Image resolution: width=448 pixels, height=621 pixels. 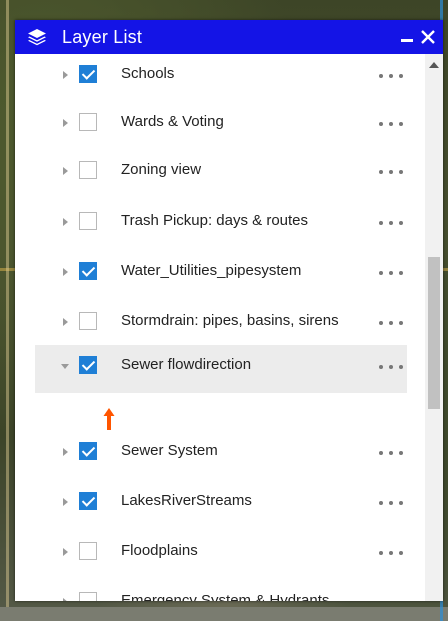 I want to click on scroll-up-arrow, so click(x=434, y=65).